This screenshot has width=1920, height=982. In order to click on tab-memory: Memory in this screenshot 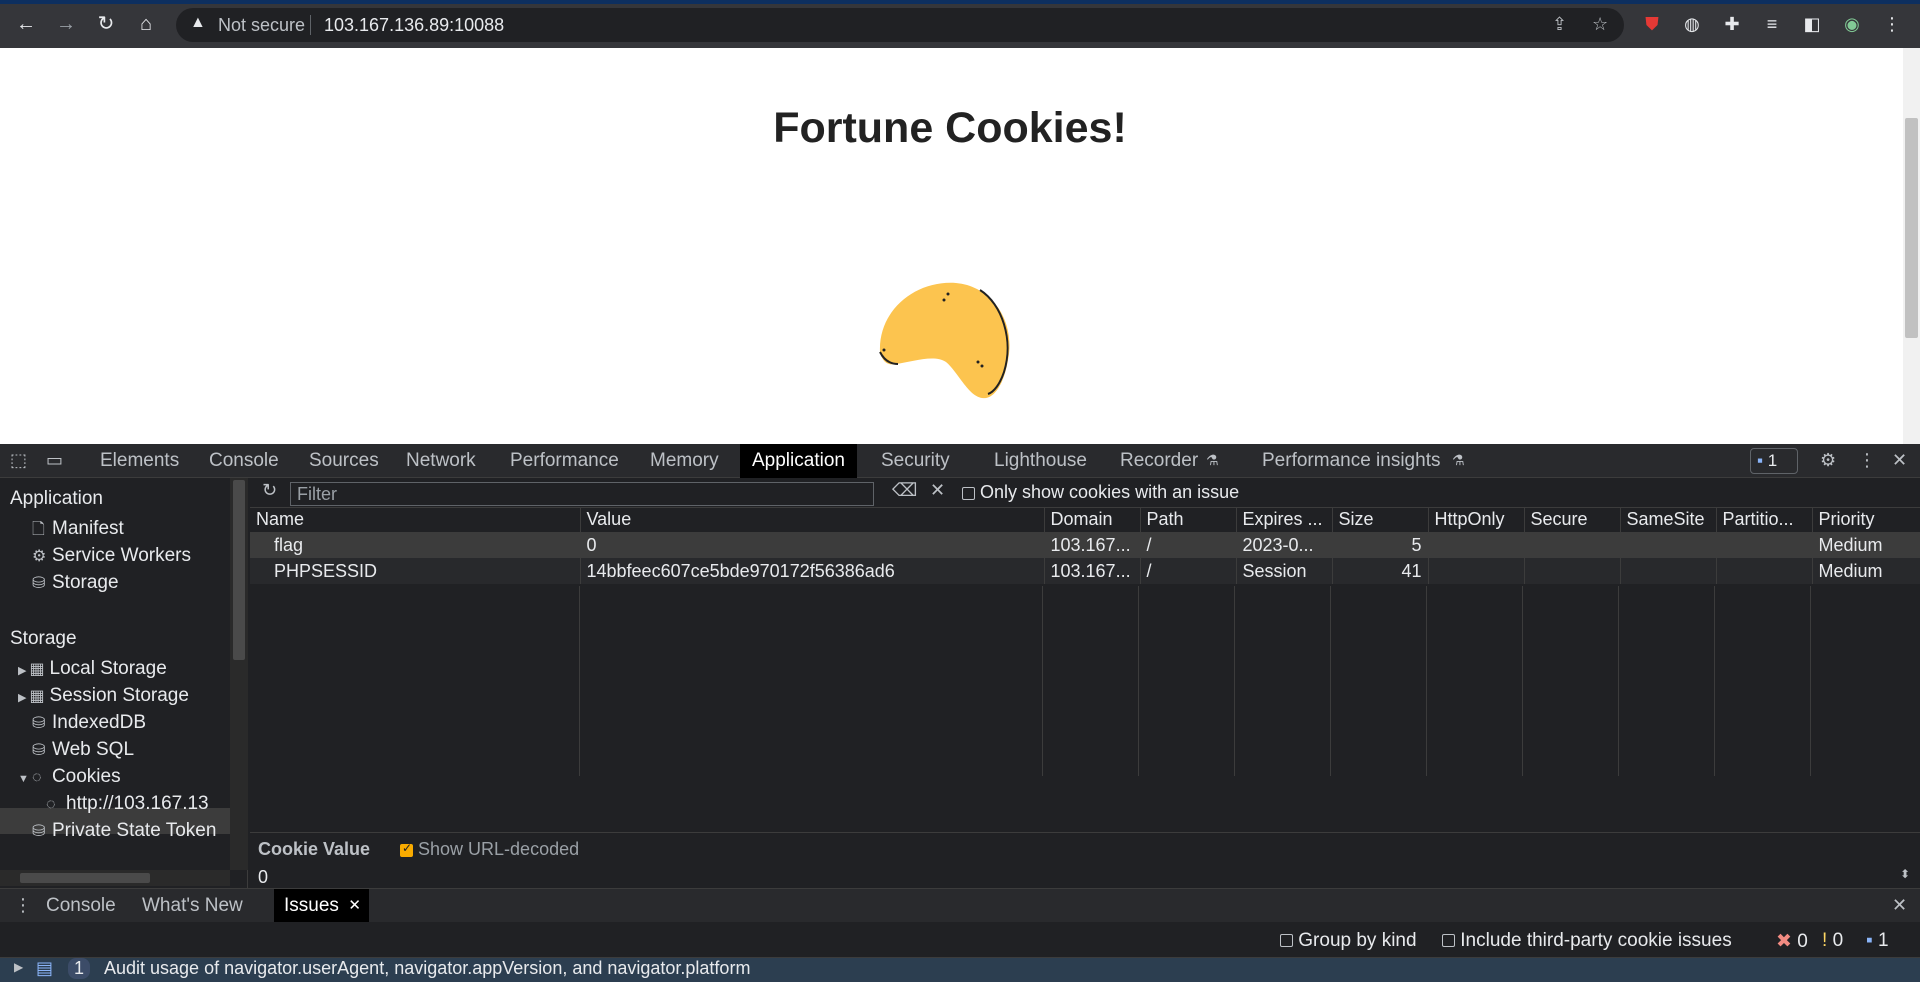, I will do `click(684, 461)`.